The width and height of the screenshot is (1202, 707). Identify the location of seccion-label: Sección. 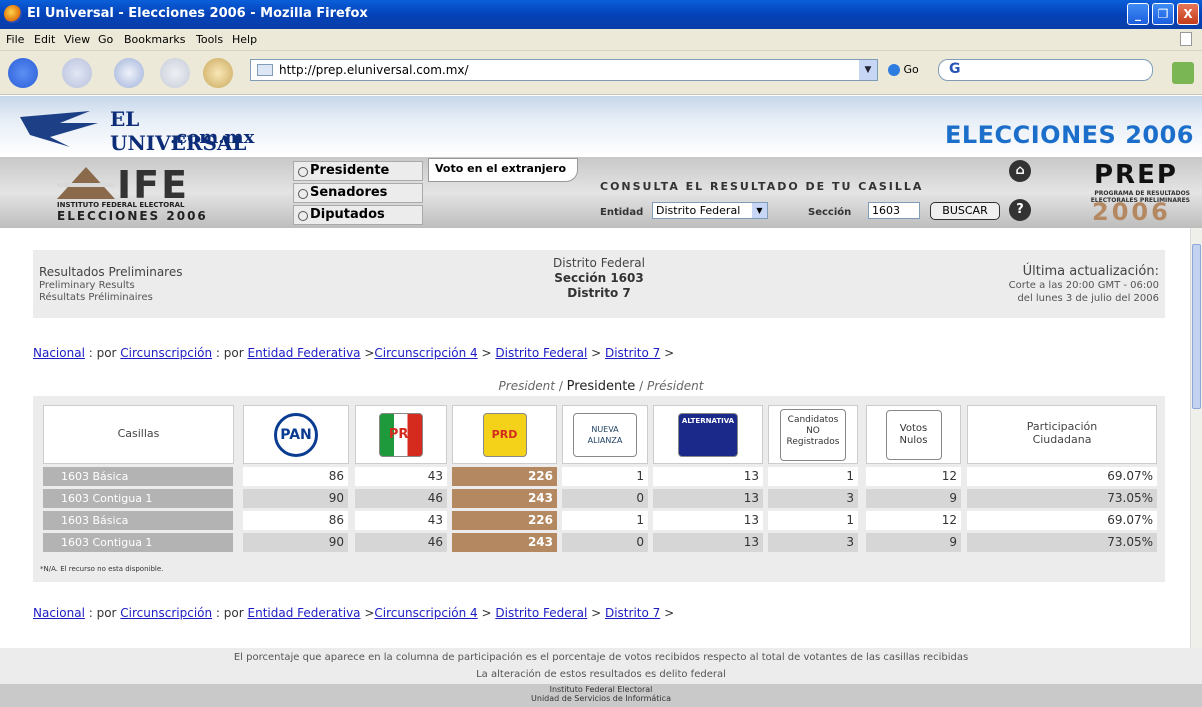
(830, 212).